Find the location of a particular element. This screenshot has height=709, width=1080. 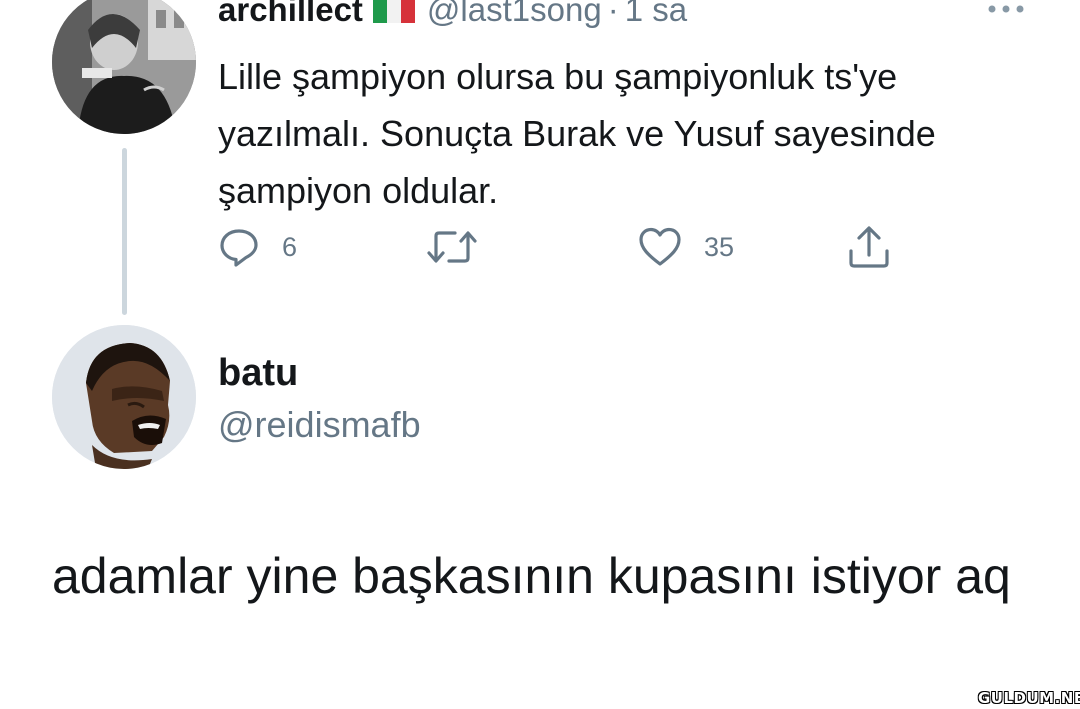

parent-tweet-header: archillect @last1song · 1 sa is located at coordinates (452, 15).